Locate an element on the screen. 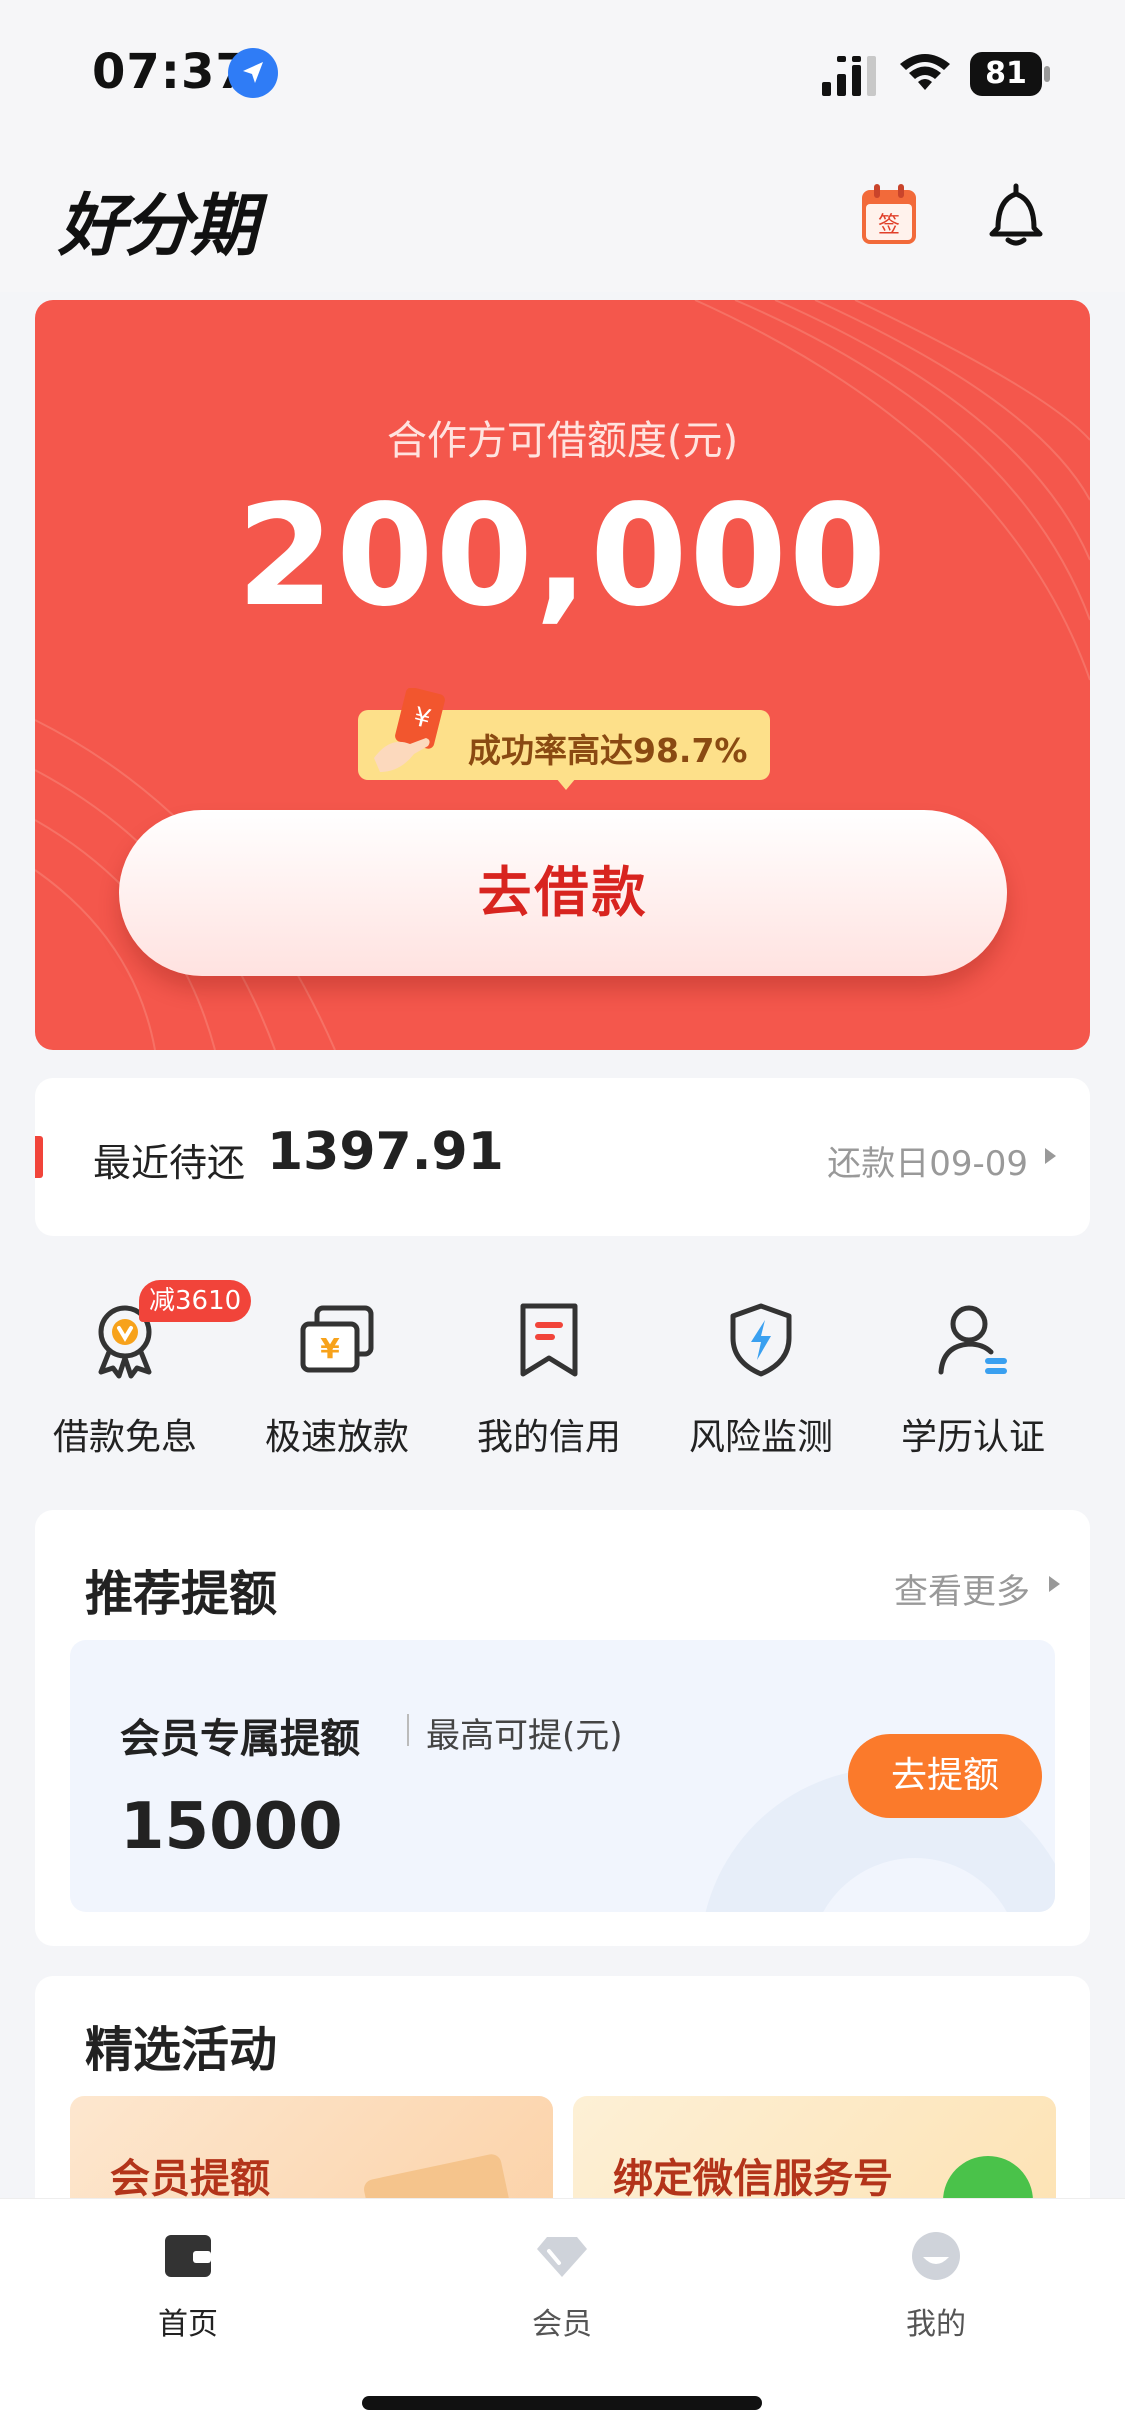 Image resolution: width=1125 pixels, height=2435 pixels. fast-loan-icon: ¥ is located at coordinates (337, 1339).